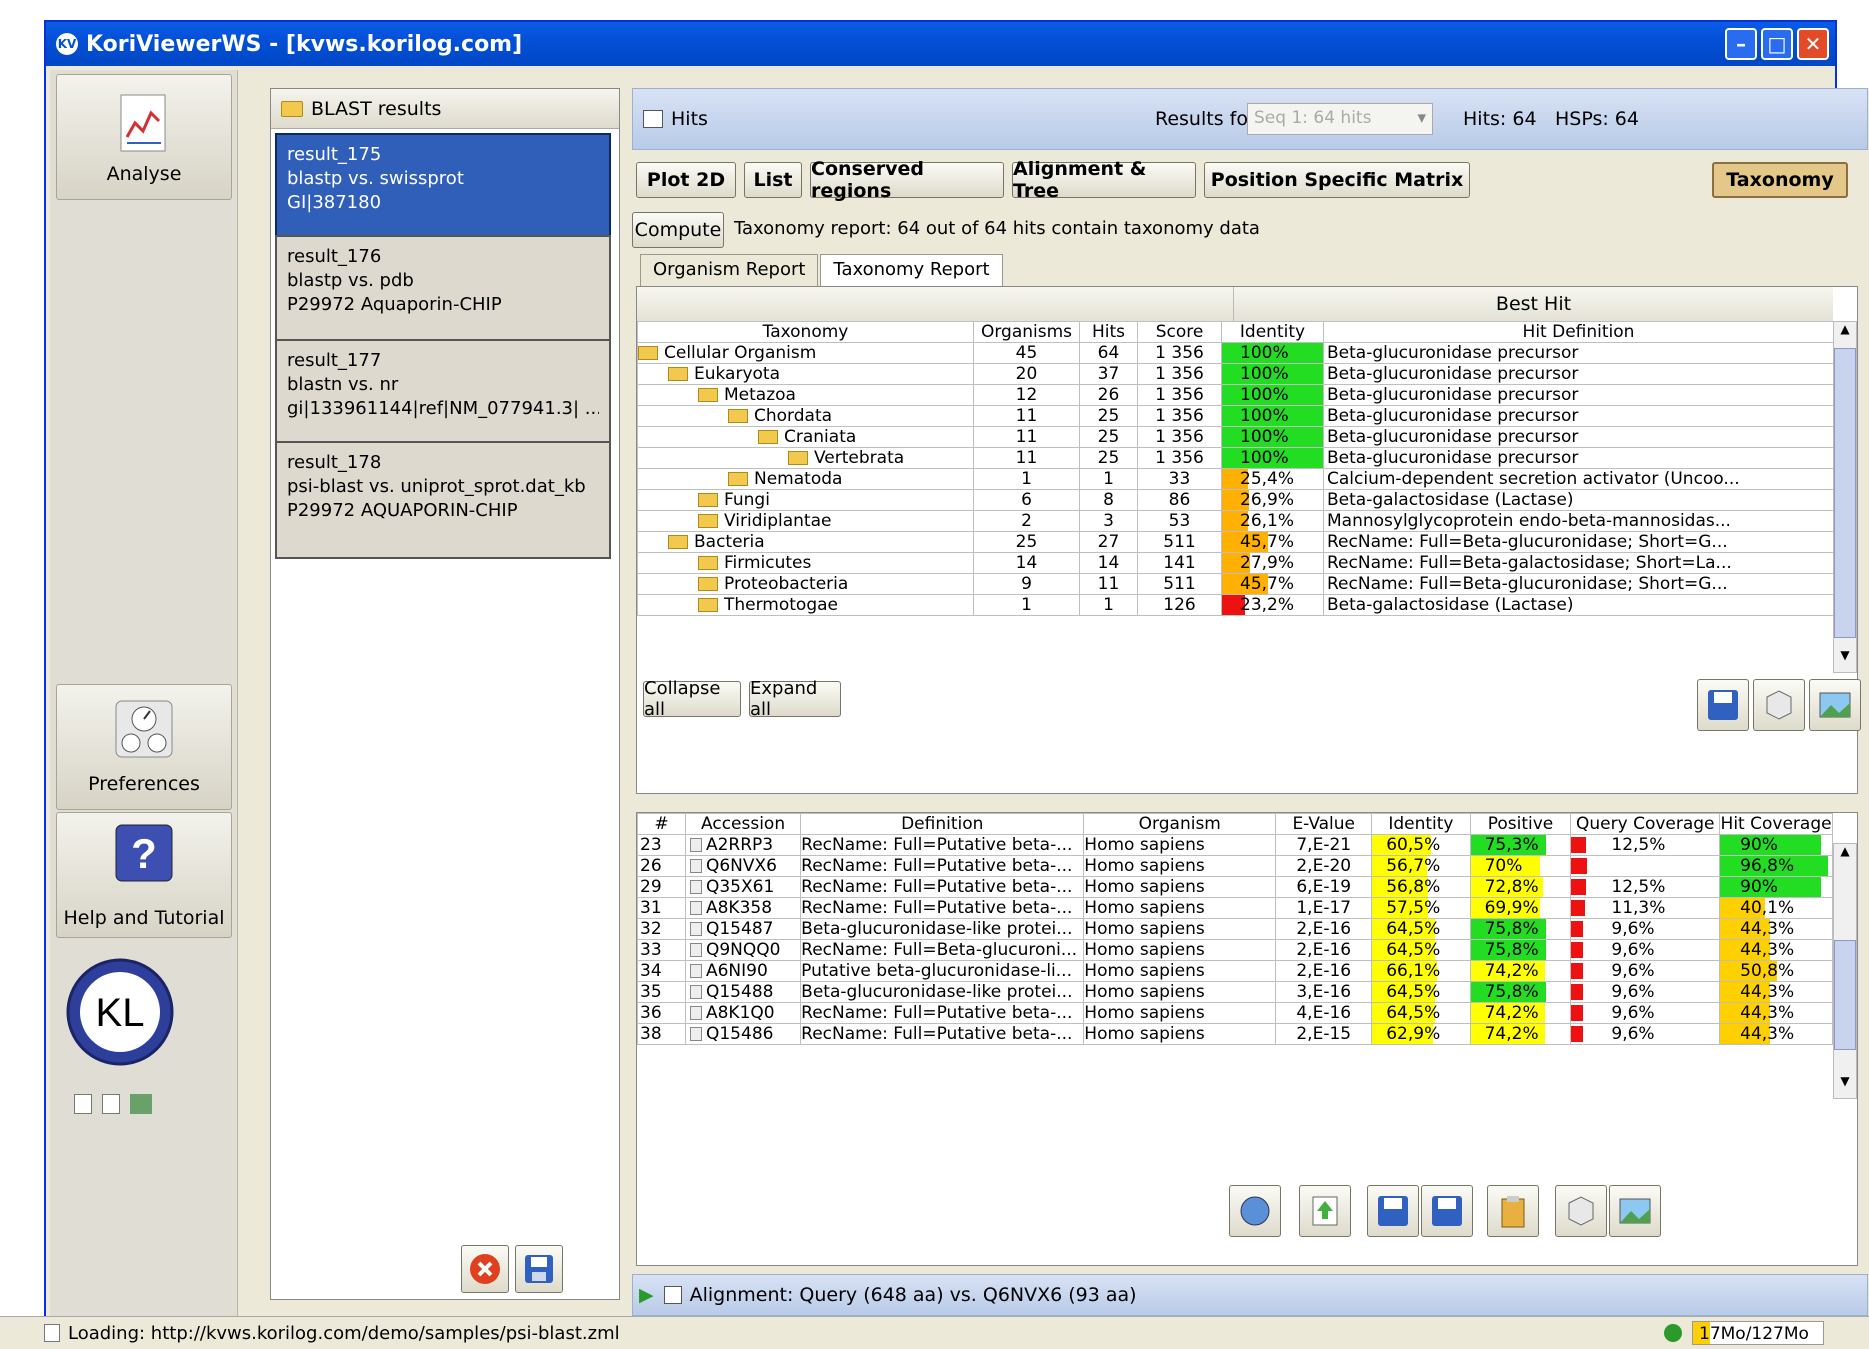 The image size is (1869, 1349). Describe the element at coordinates (1780, 180) in the screenshot. I see `taxonomy-button: Taxonomy` at that location.